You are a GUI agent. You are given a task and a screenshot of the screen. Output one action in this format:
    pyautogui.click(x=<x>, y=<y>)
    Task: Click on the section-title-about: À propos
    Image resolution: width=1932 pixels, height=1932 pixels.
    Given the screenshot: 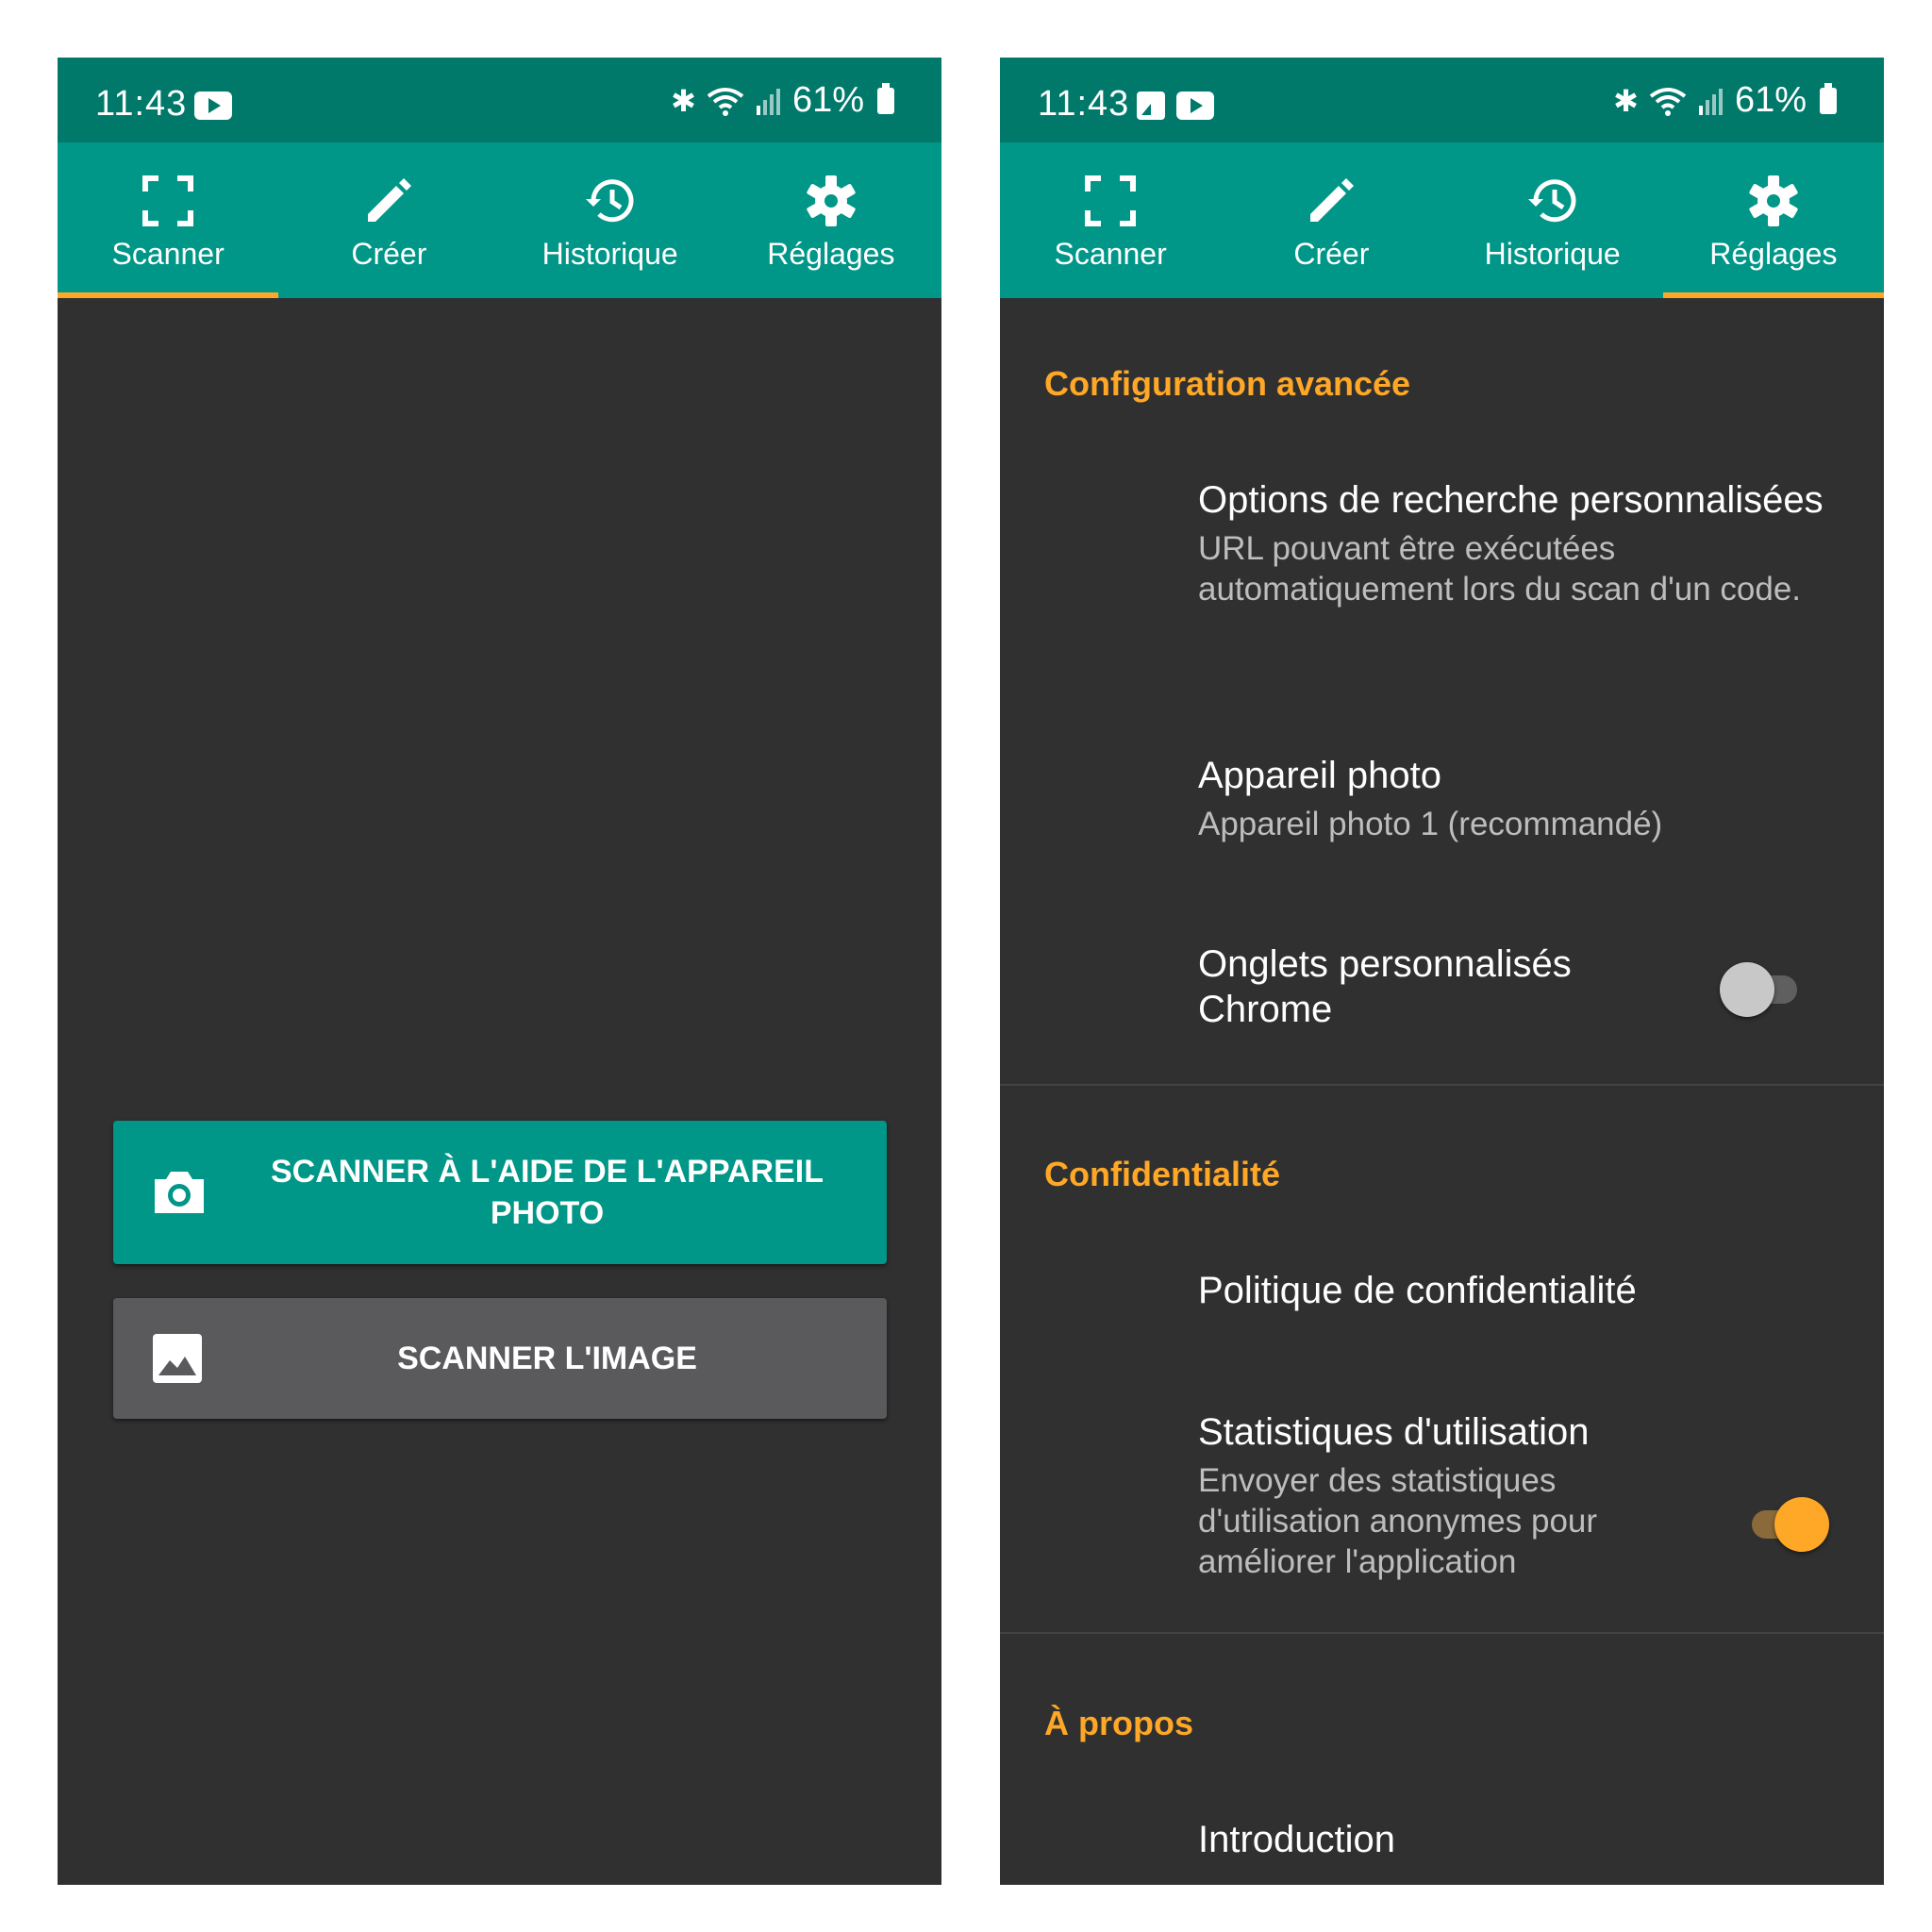 What is the action you would take?
    pyautogui.click(x=1118, y=1723)
    